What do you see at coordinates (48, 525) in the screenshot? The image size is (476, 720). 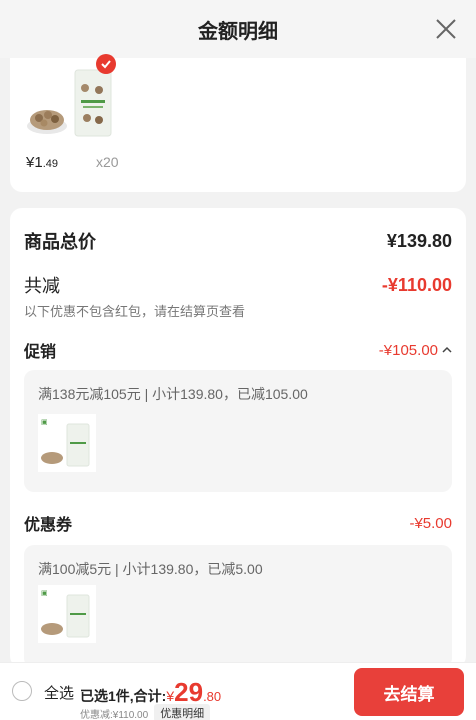 I see `coupon-label: 优惠券` at bounding box center [48, 525].